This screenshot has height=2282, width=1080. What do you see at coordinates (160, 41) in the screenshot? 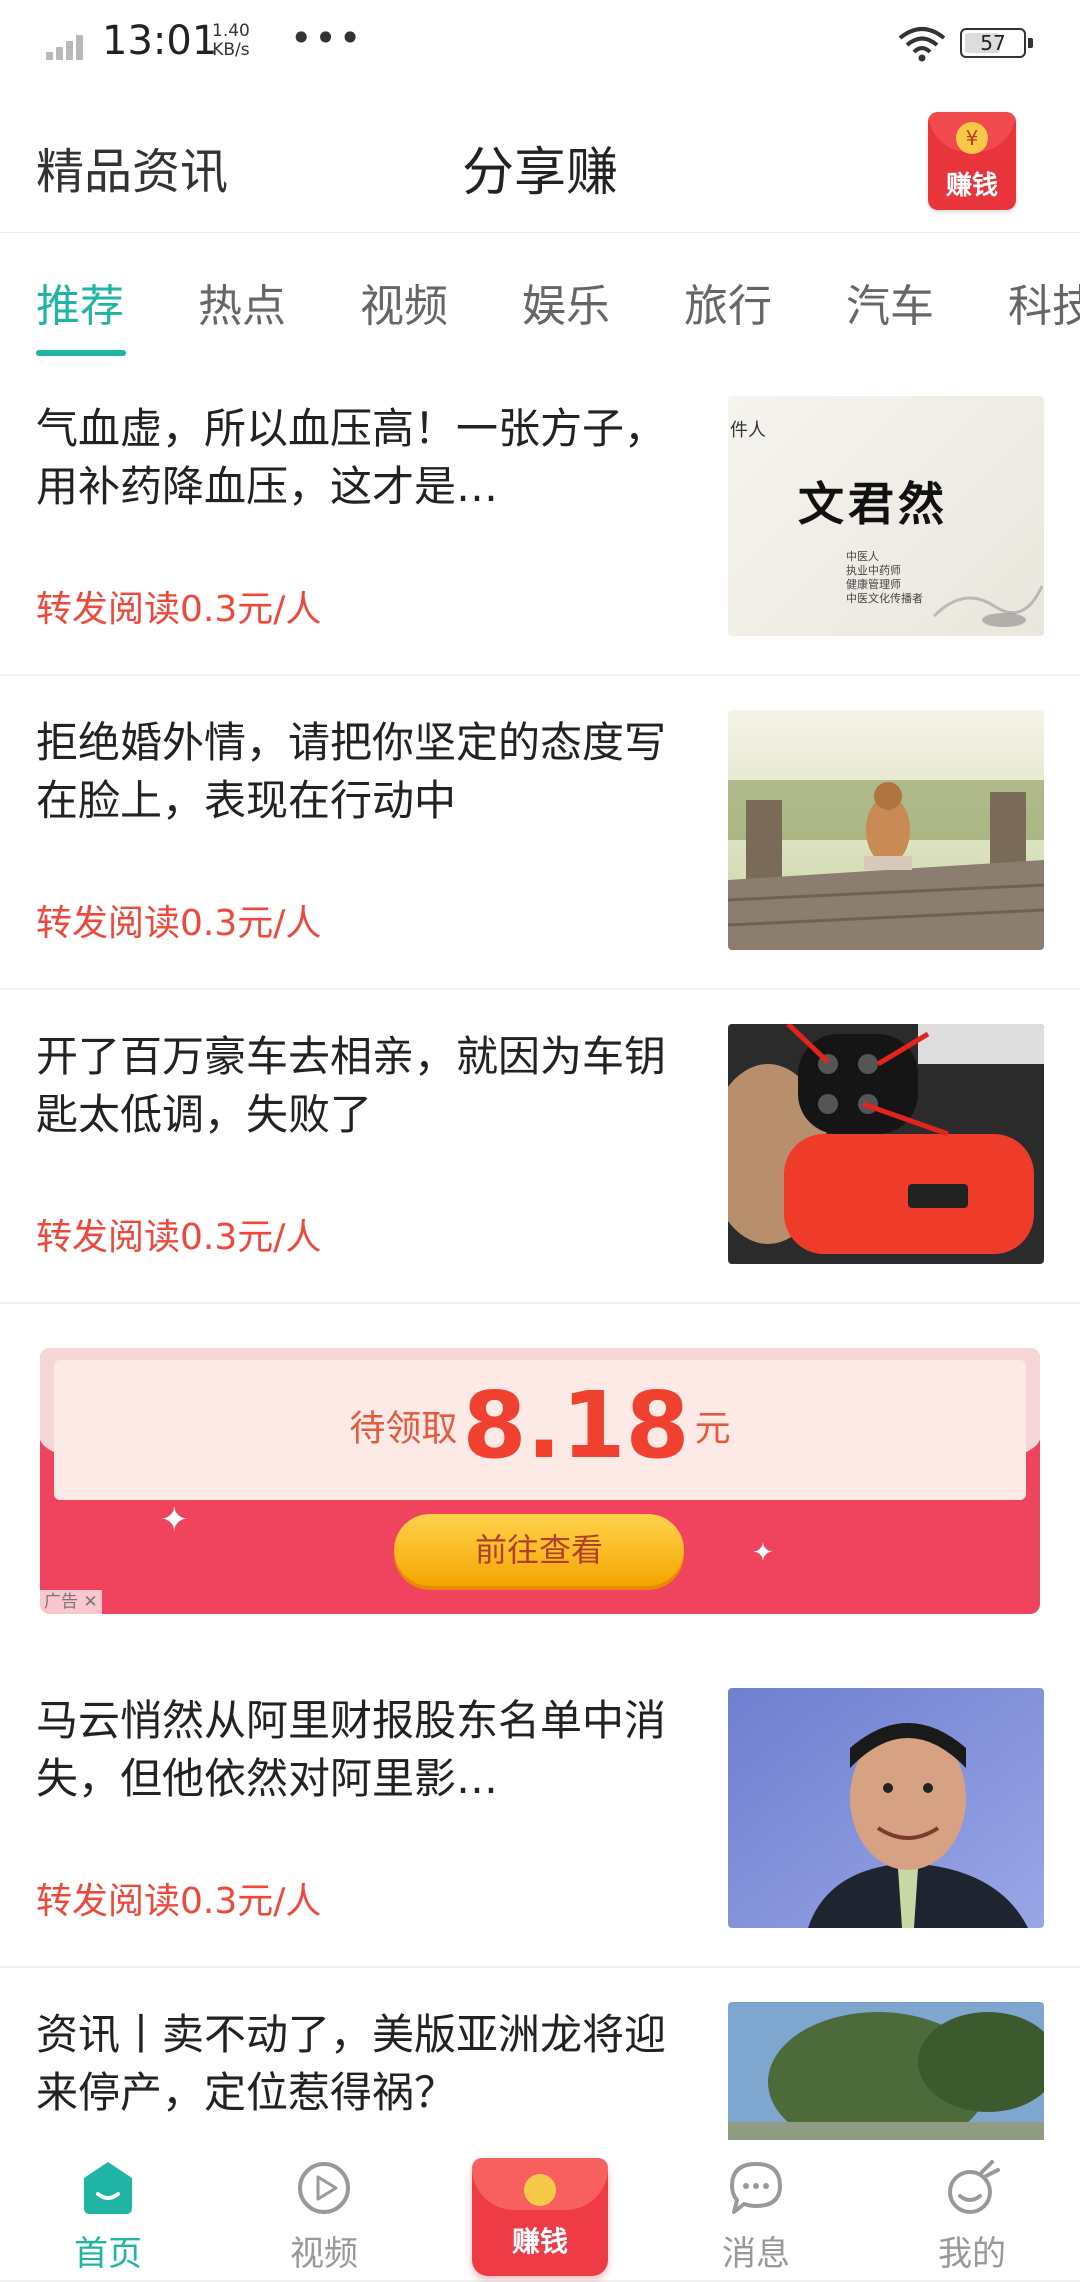
I see `status-time: 13:01` at bounding box center [160, 41].